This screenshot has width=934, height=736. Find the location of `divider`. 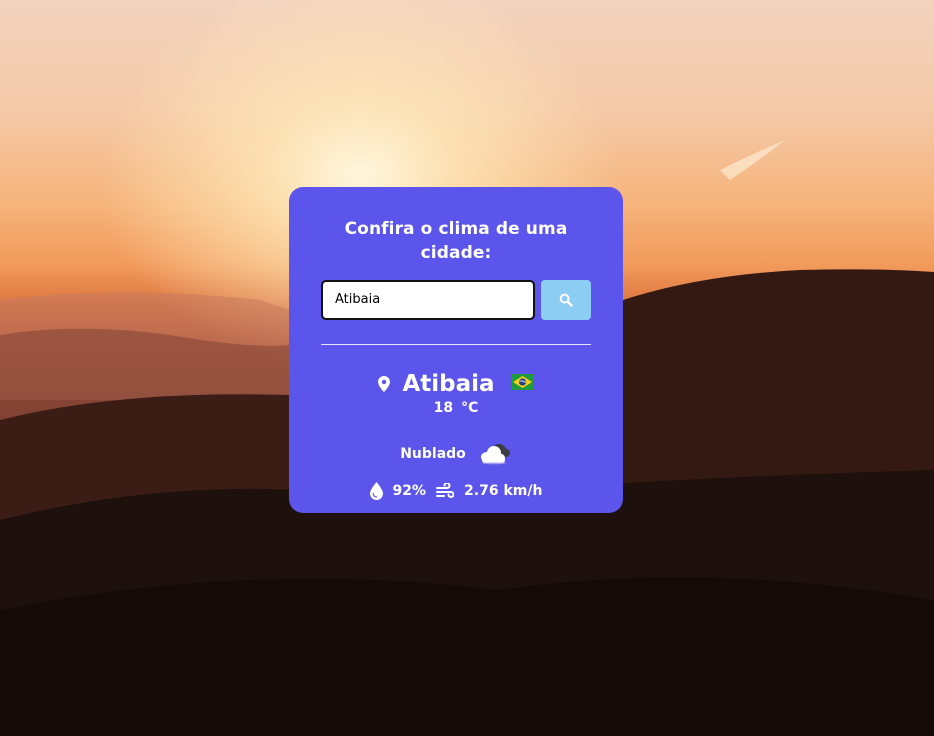

divider is located at coordinates (456, 344).